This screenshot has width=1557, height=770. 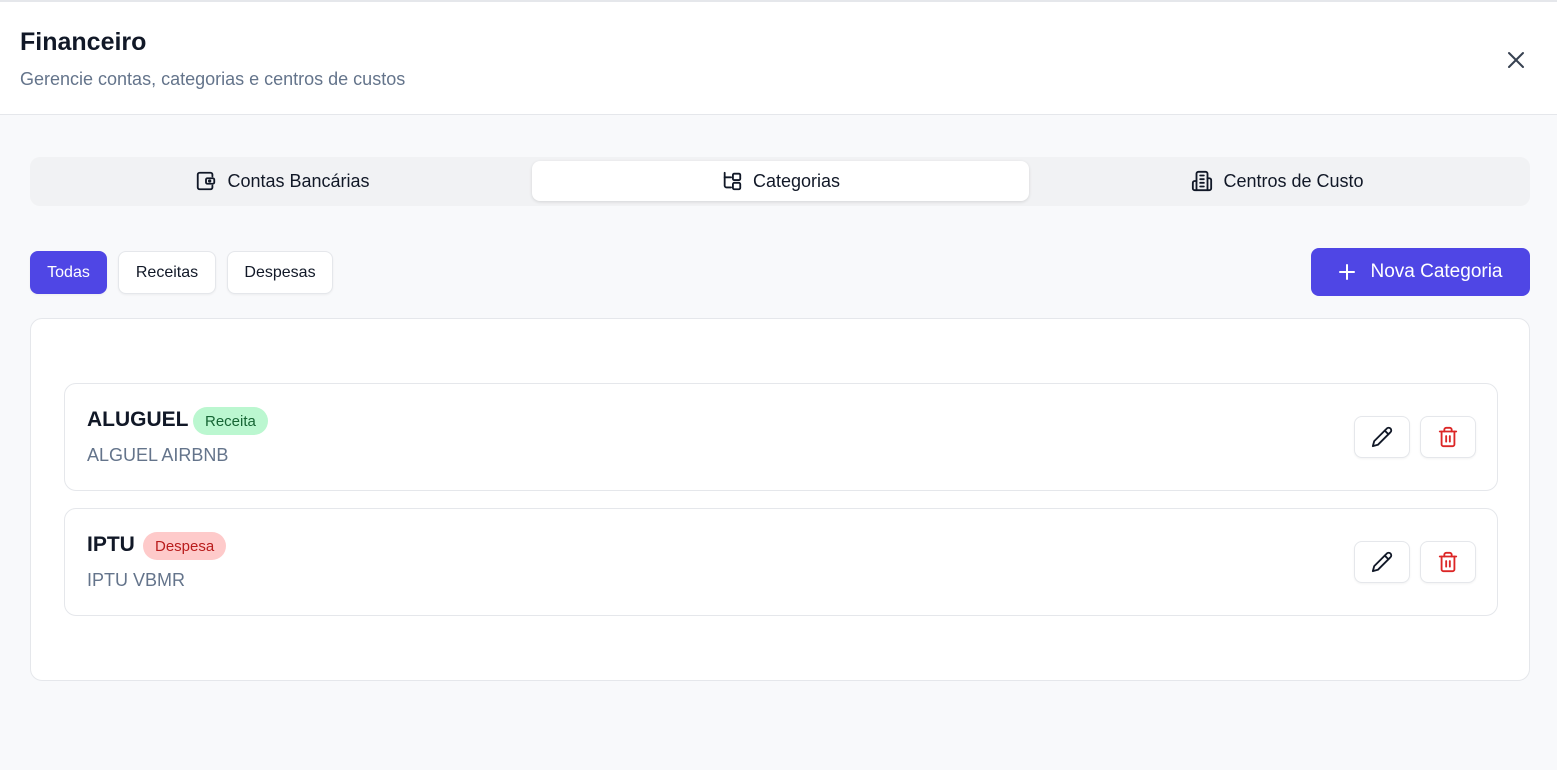 I want to click on wallet-icon, so click(x=206, y=181).